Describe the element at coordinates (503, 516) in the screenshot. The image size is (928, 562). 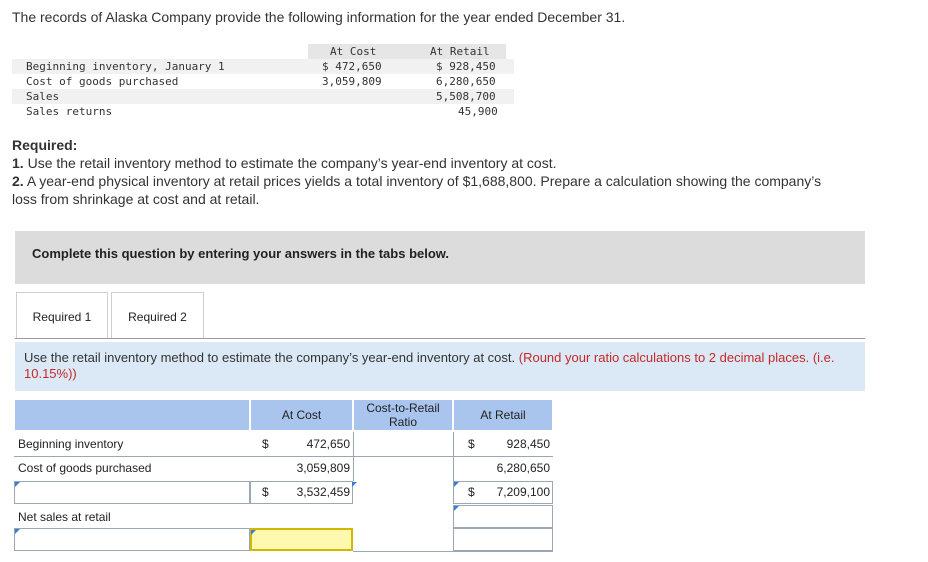
I see `net-sales-retail-input` at that location.